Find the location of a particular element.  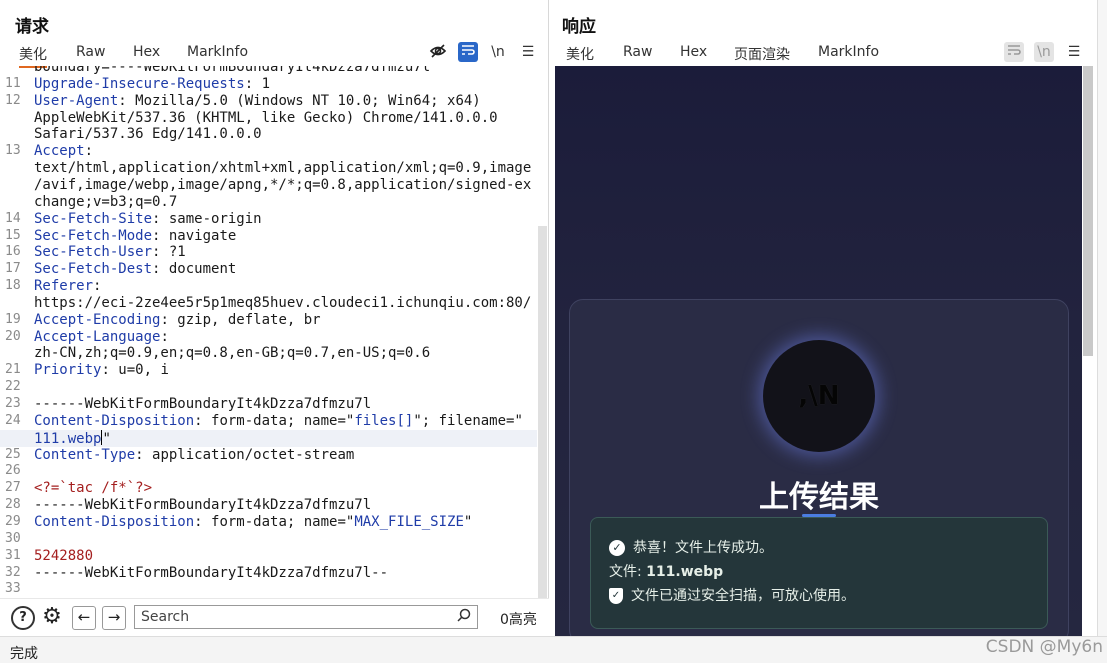

header-value: "; filename=" is located at coordinates (468, 420).